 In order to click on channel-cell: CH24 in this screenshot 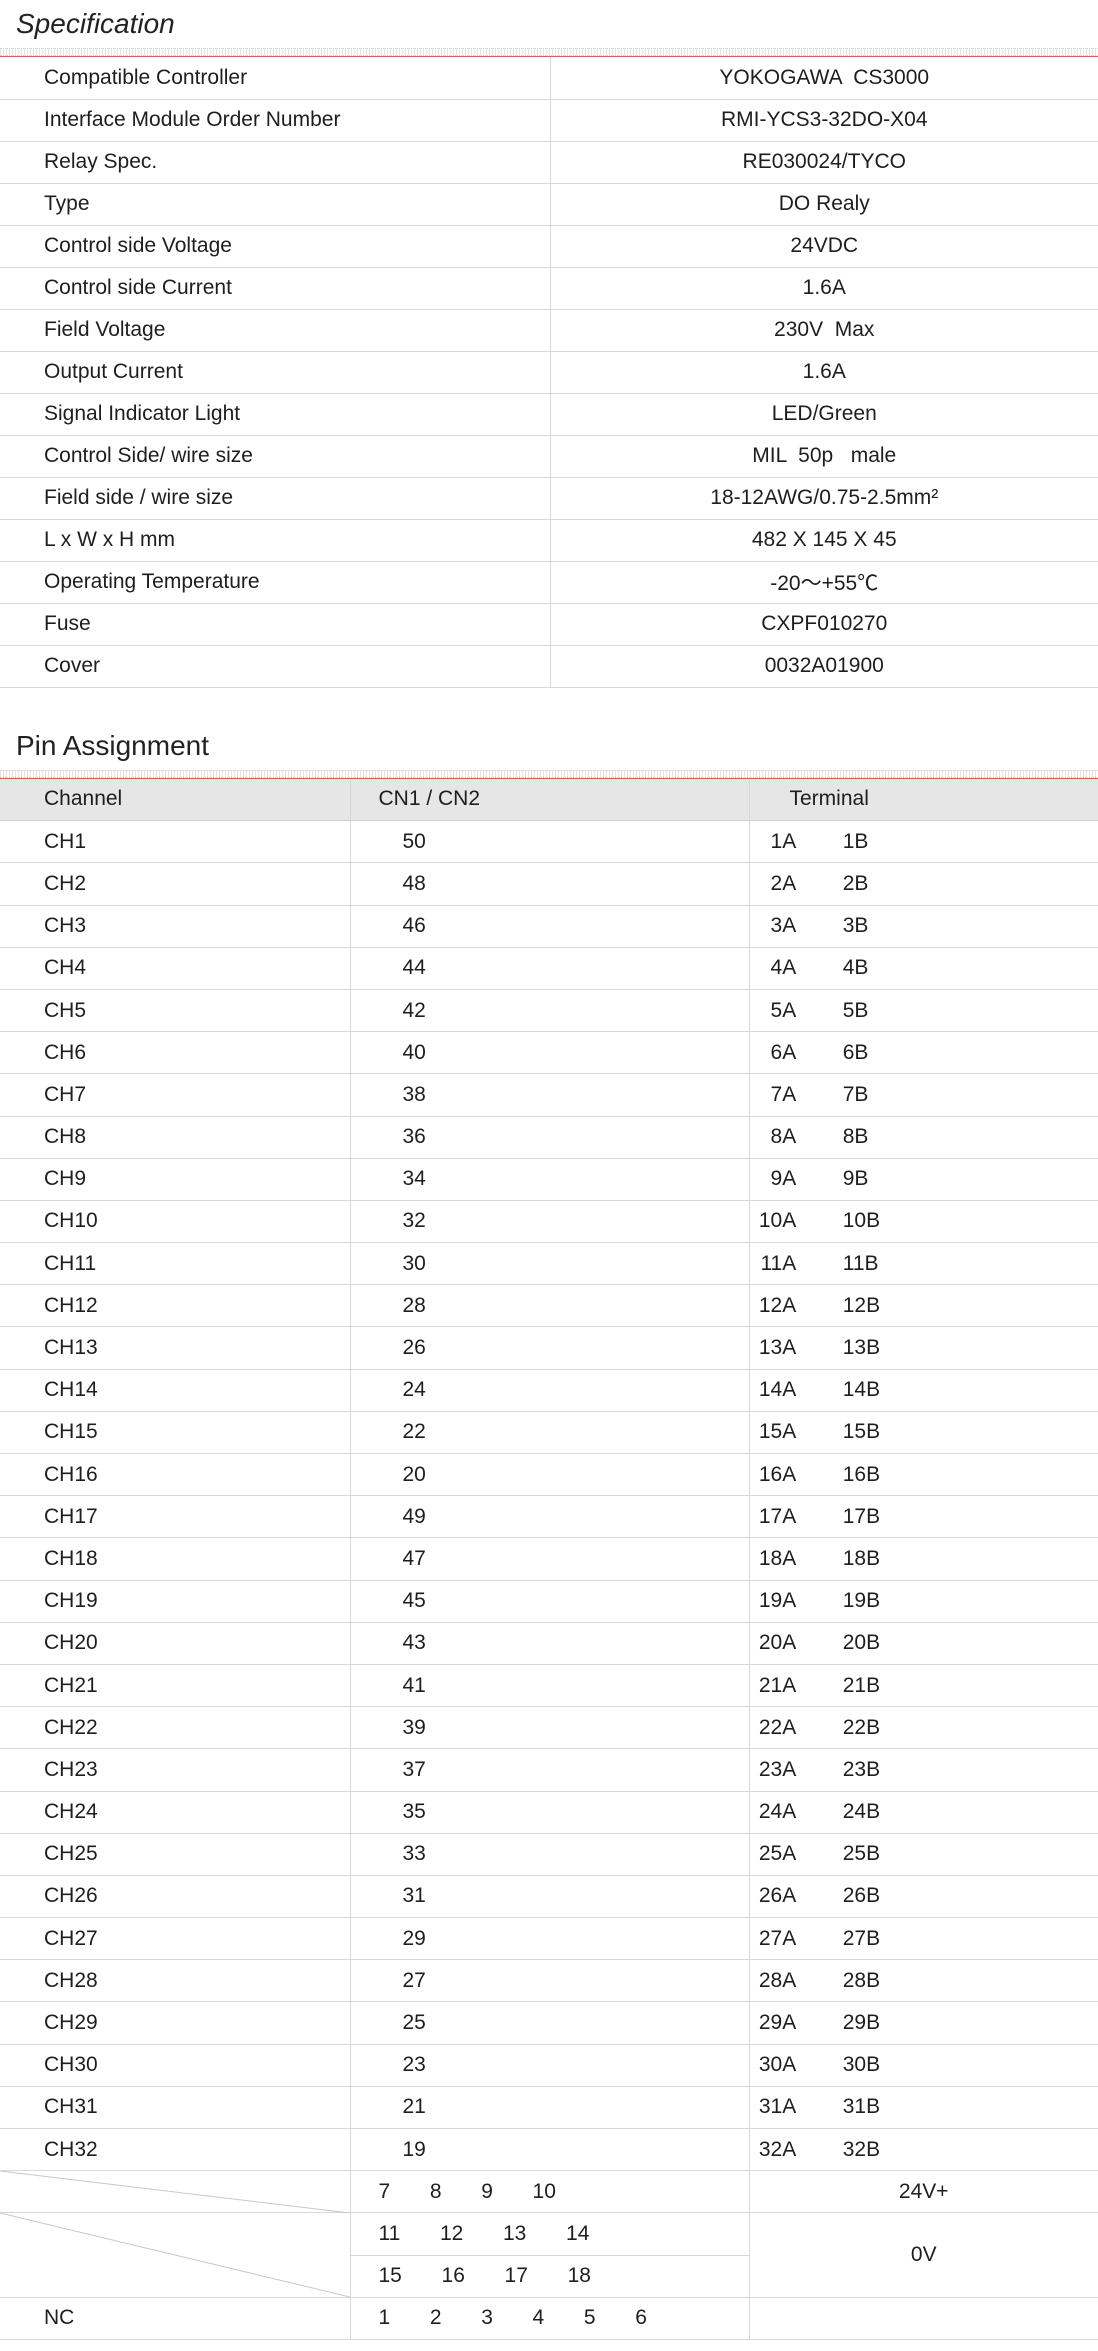, I will do `click(175, 1812)`.